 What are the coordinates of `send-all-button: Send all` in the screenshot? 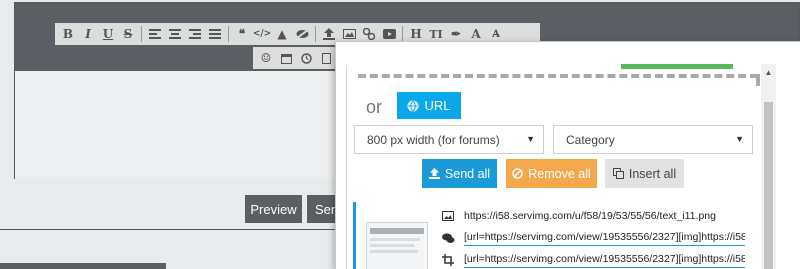 It's located at (459, 173).